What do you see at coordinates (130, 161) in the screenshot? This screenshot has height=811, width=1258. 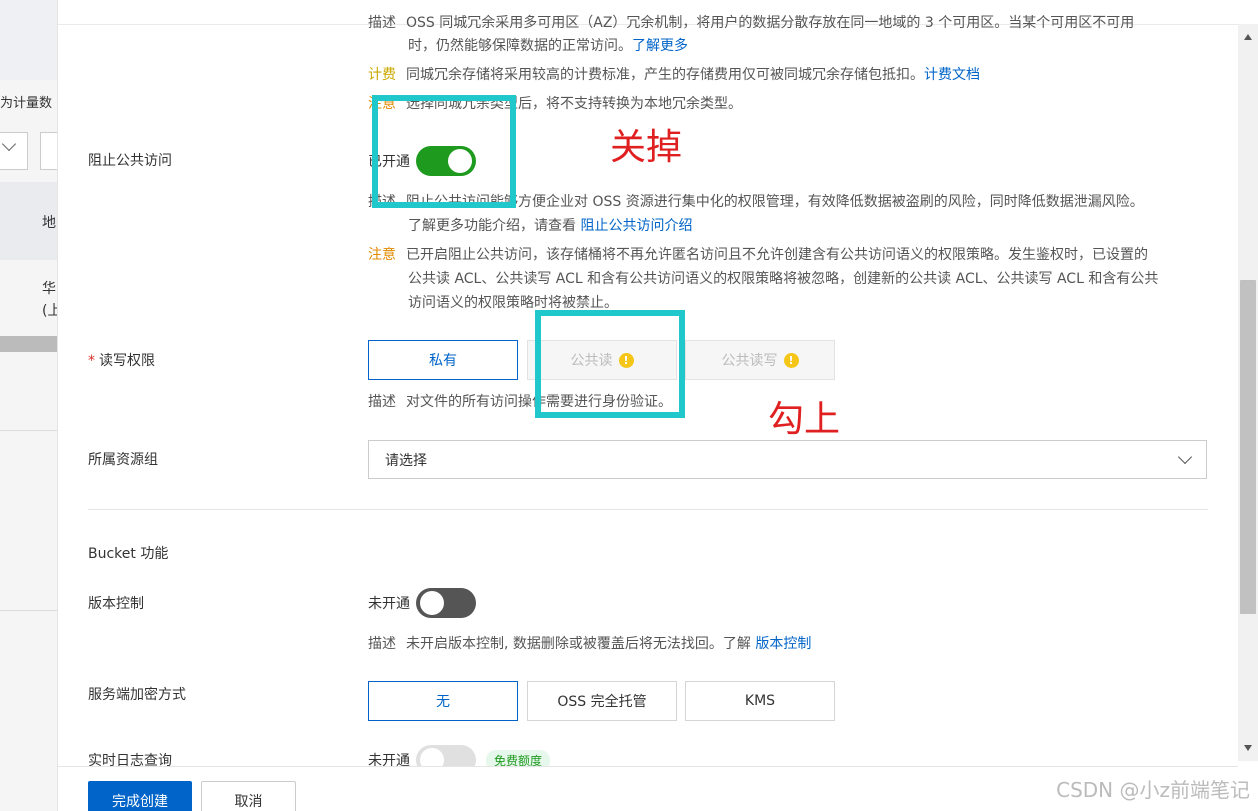 I see `block-public-access-label: 阻止公共访问` at bounding box center [130, 161].